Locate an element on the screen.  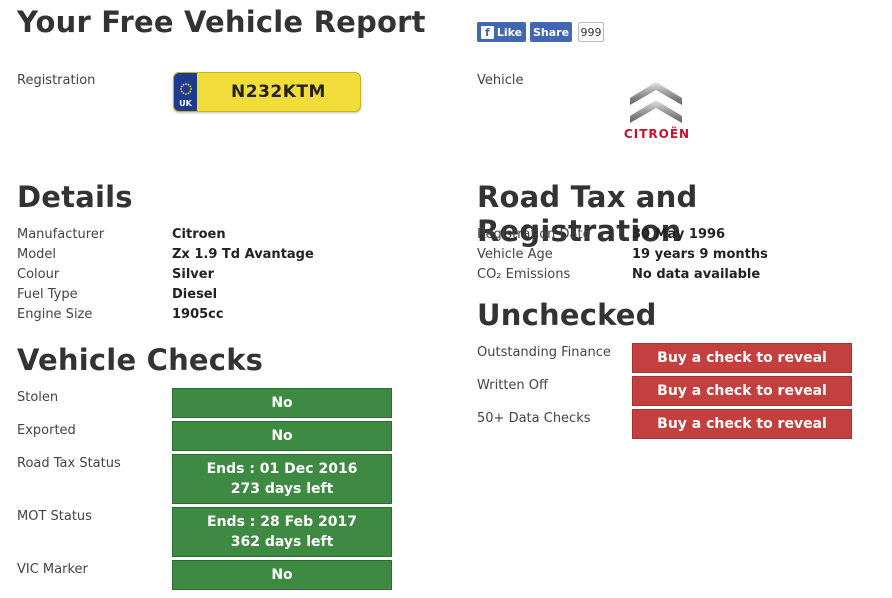
unchecked-label: Written Off is located at coordinates (512, 385).